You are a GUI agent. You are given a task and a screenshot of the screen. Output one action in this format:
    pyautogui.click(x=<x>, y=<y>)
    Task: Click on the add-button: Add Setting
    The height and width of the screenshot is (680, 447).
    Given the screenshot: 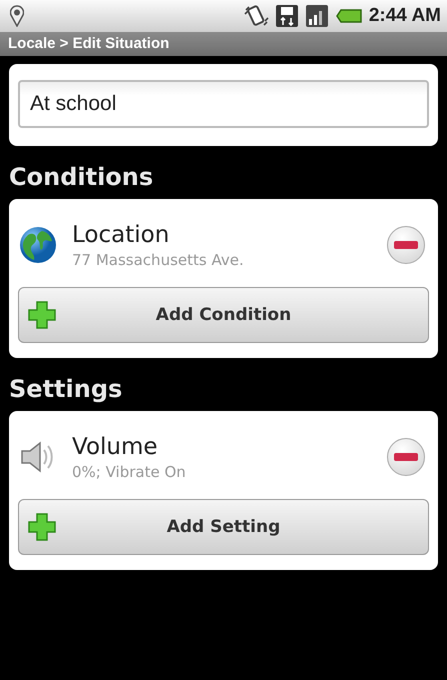 What is the action you would take?
    pyautogui.click(x=223, y=527)
    